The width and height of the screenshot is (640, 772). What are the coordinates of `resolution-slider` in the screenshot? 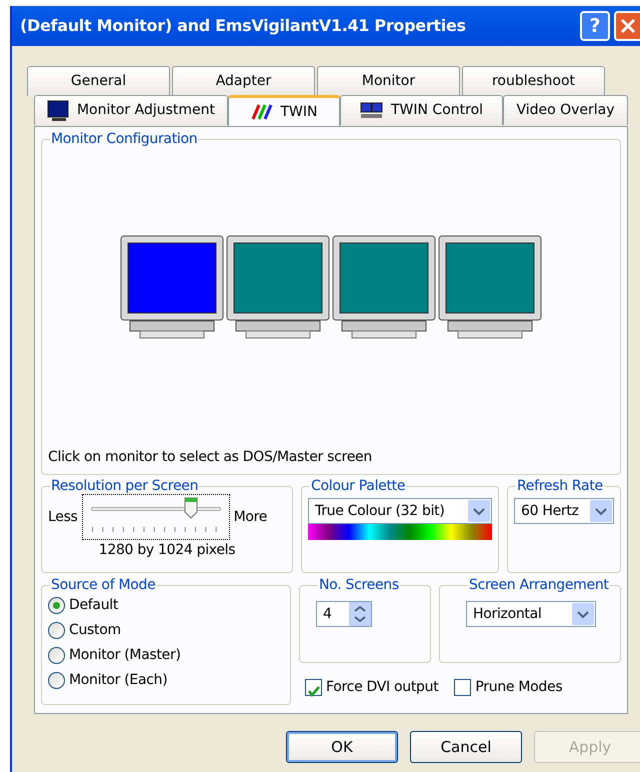 It's located at (156, 517).